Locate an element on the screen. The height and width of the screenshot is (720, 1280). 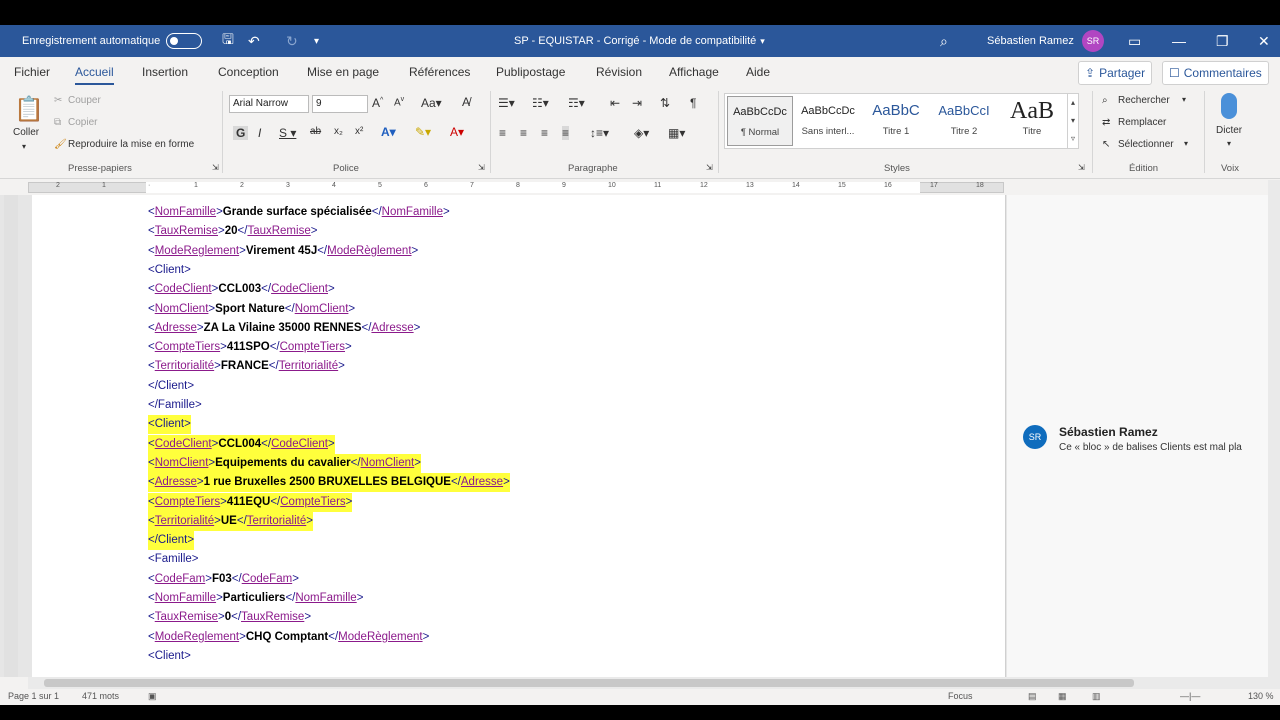
clear-formatting-icon: A̸ is located at coordinates (466, 102).